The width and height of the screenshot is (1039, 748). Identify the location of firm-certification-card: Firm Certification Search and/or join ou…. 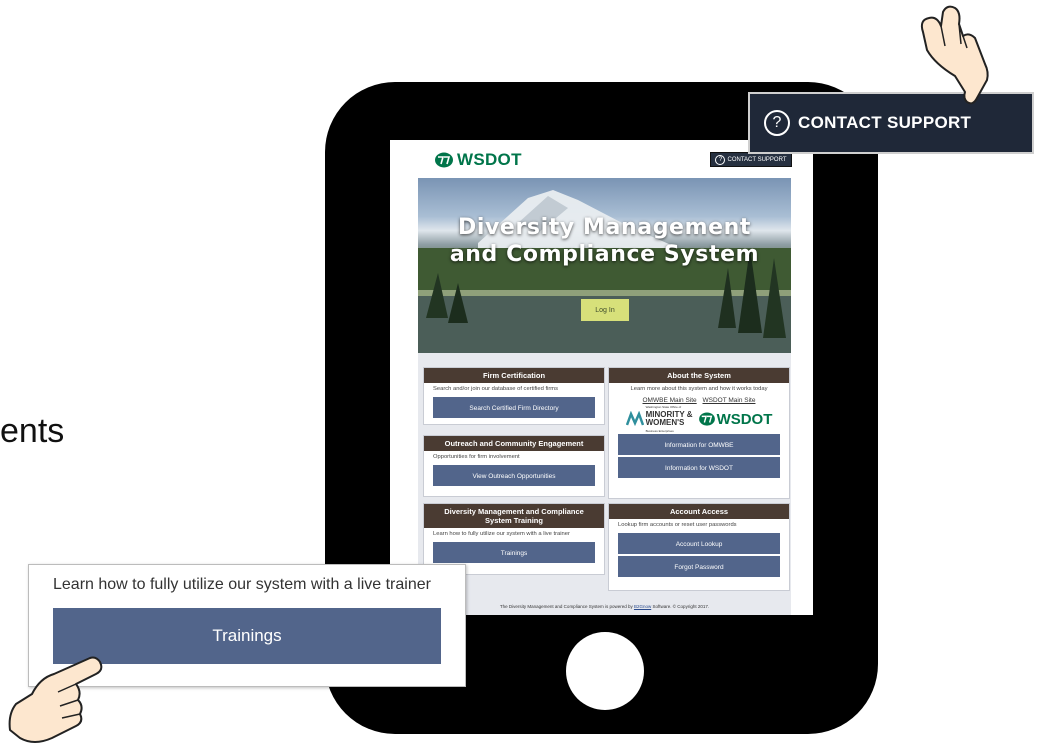
(514, 396).